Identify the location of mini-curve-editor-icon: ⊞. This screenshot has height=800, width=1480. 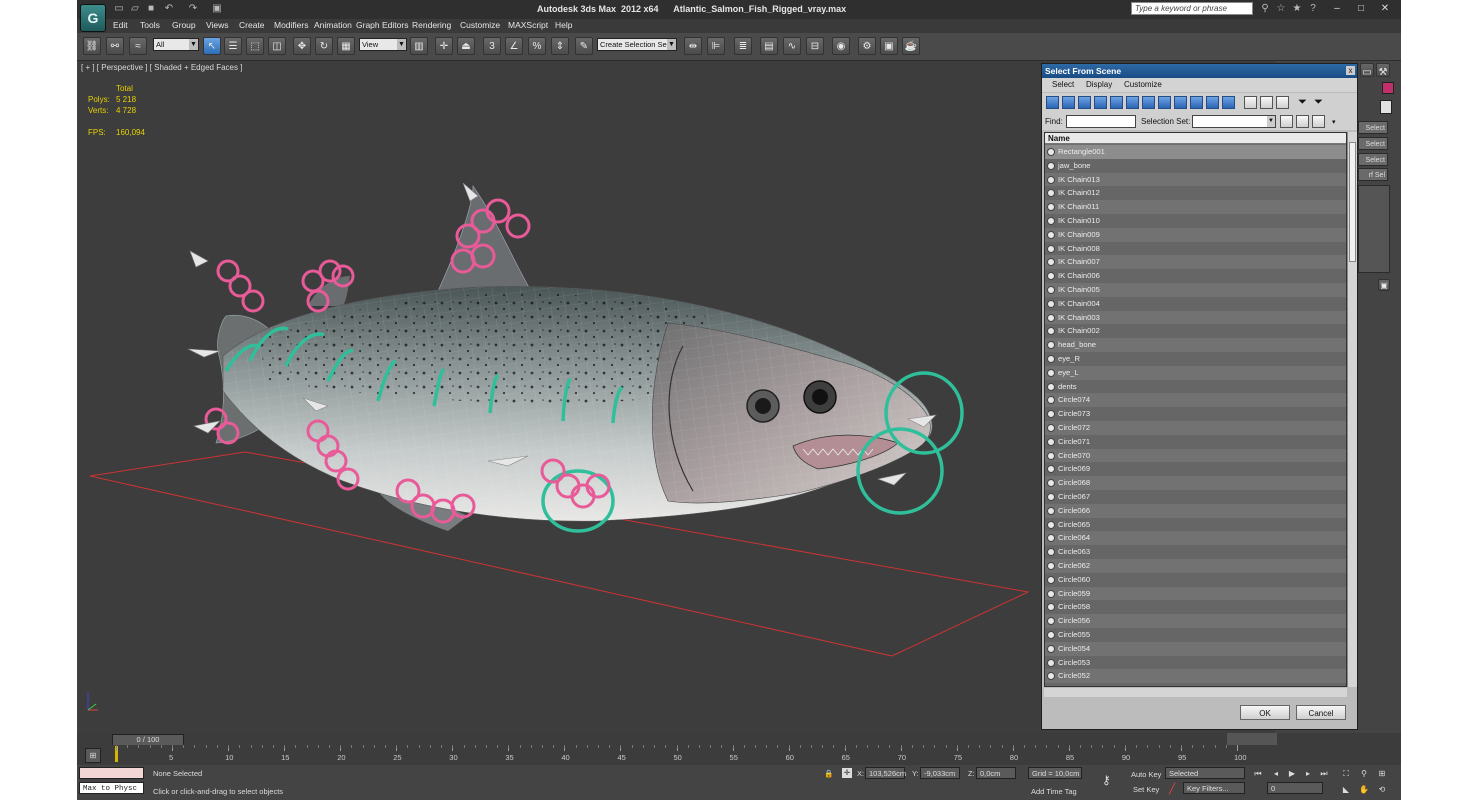
(93, 755).